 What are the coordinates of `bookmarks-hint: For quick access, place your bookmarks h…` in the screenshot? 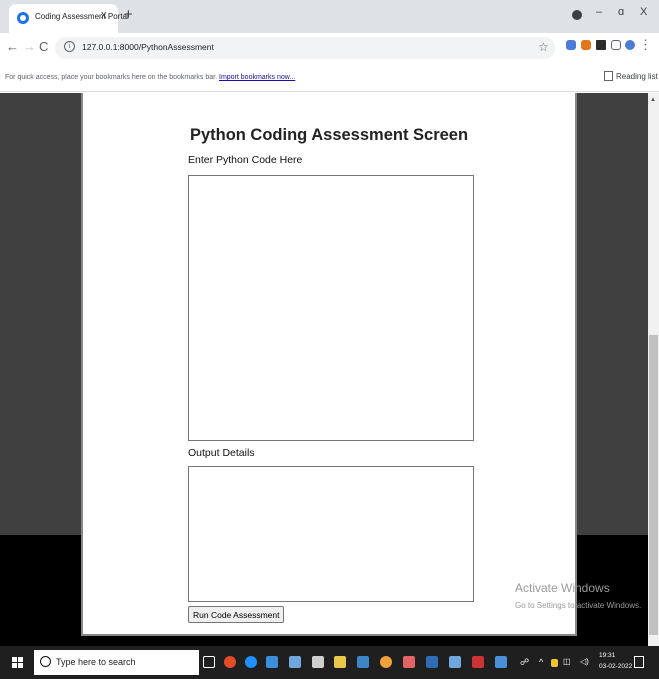 It's located at (150, 77).